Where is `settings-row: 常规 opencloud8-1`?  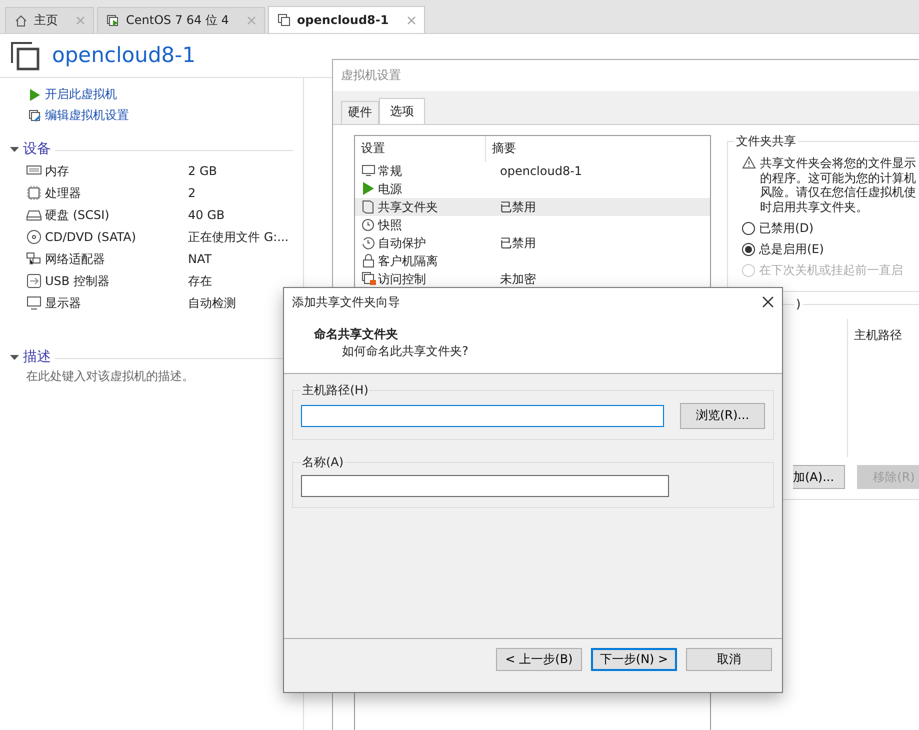 settings-row: 常规 opencloud8-1 is located at coordinates (532, 171).